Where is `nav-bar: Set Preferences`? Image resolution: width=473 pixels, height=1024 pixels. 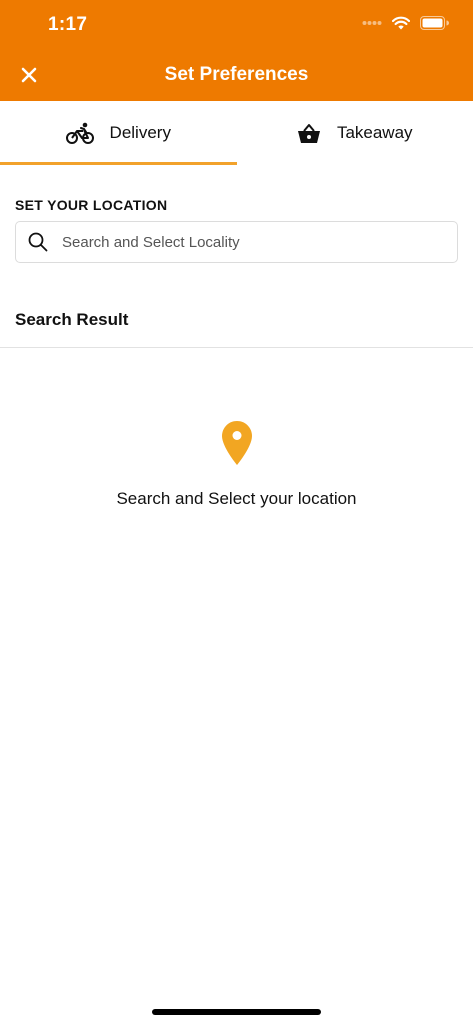 nav-bar: Set Preferences is located at coordinates (236, 76).